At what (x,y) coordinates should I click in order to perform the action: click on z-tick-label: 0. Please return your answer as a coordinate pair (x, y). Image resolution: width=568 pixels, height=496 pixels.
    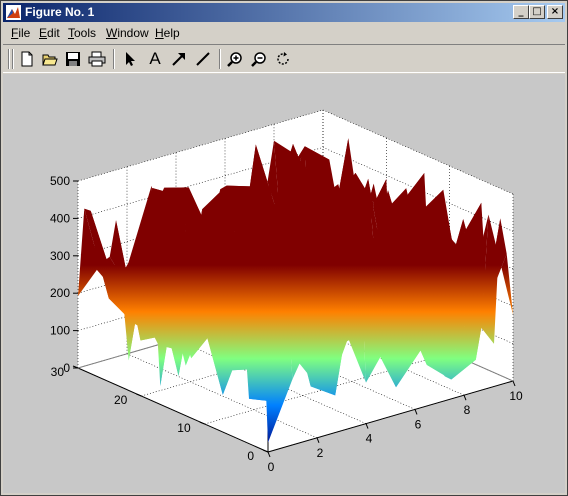
    Looking at the image, I should click on (66, 368).